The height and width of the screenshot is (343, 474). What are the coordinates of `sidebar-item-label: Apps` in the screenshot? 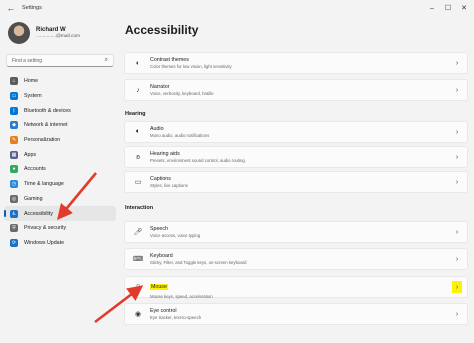 It's located at (30, 154).